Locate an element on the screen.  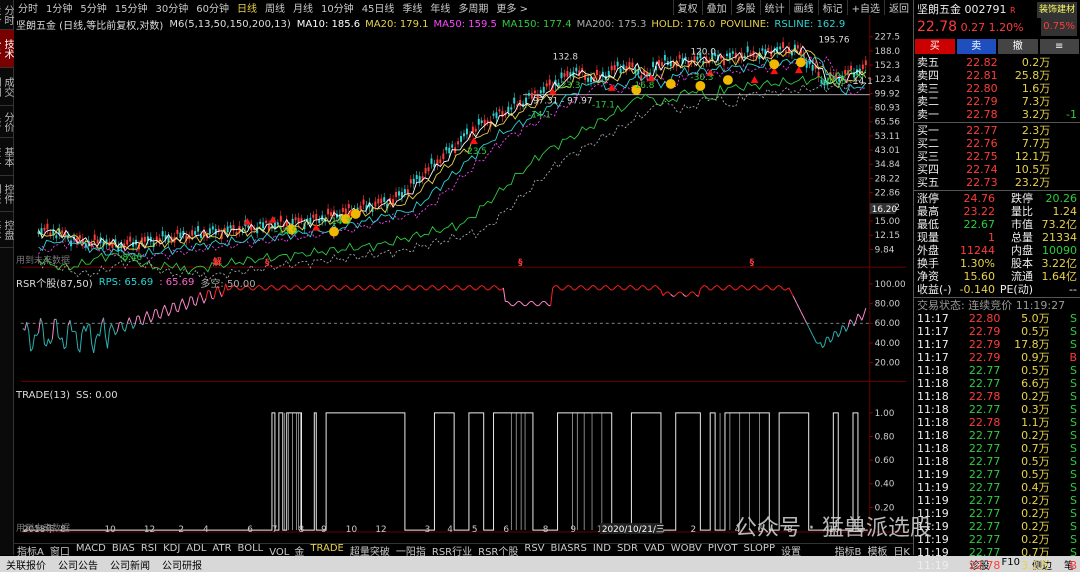
toolbar-right-button-7: 返回 is located at coordinates (898, 7).